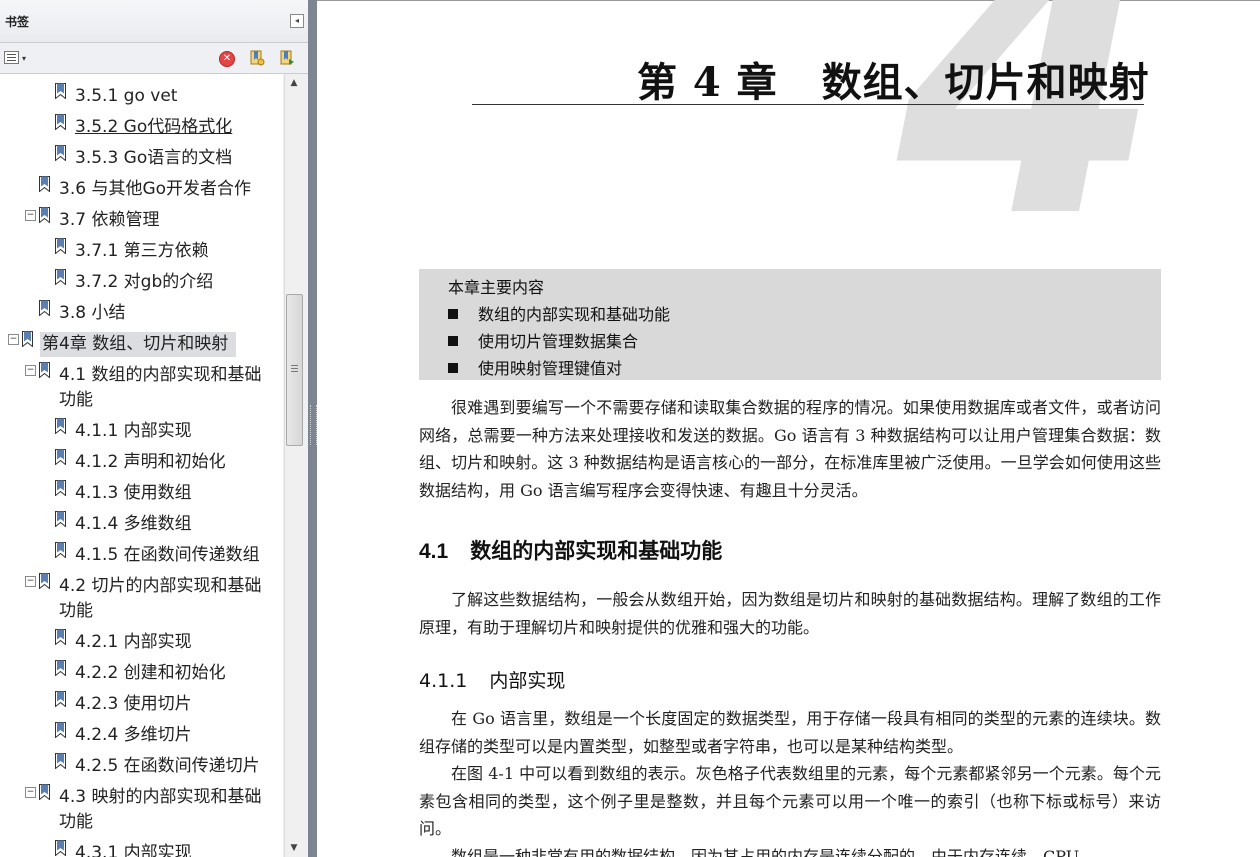 The width and height of the screenshot is (1260, 857). What do you see at coordinates (92, 313) in the screenshot?
I see `bookmark-item: 3.8 小结` at bounding box center [92, 313].